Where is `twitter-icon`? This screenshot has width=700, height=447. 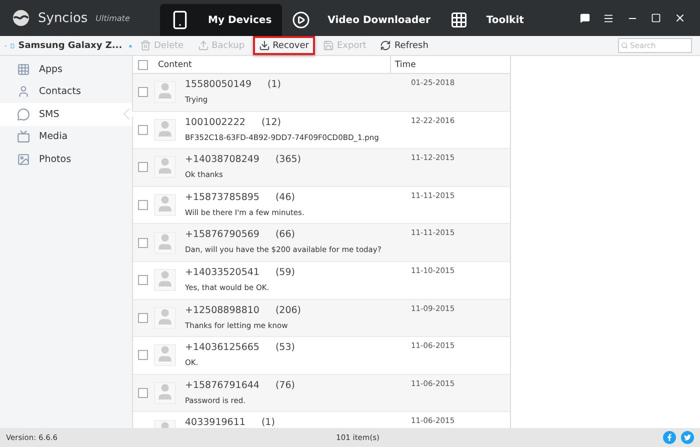
twitter-icon is located at coordinates (687, 437).